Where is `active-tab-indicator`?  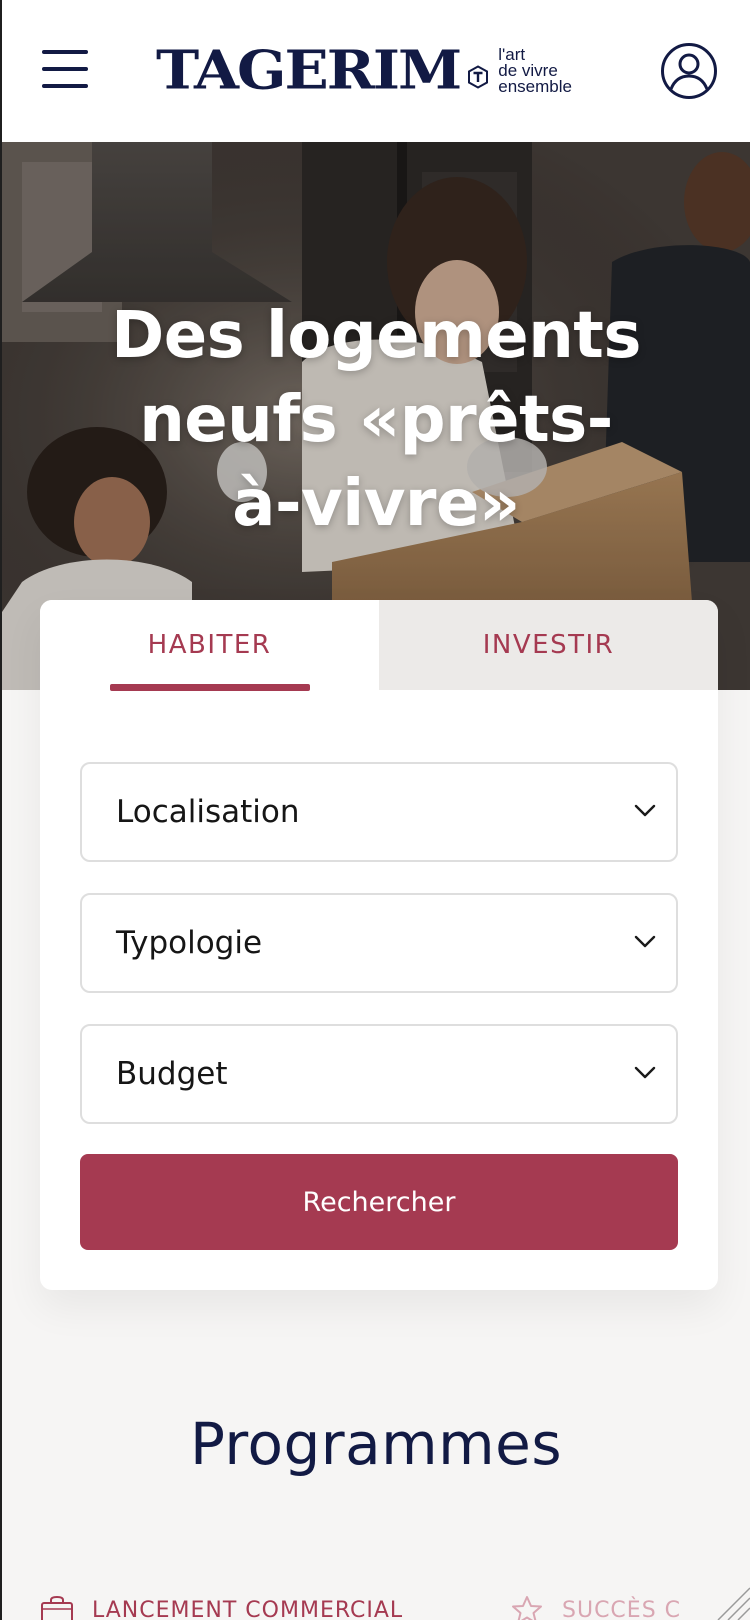 active-tab-indicator is located at coordinates (210, 687).